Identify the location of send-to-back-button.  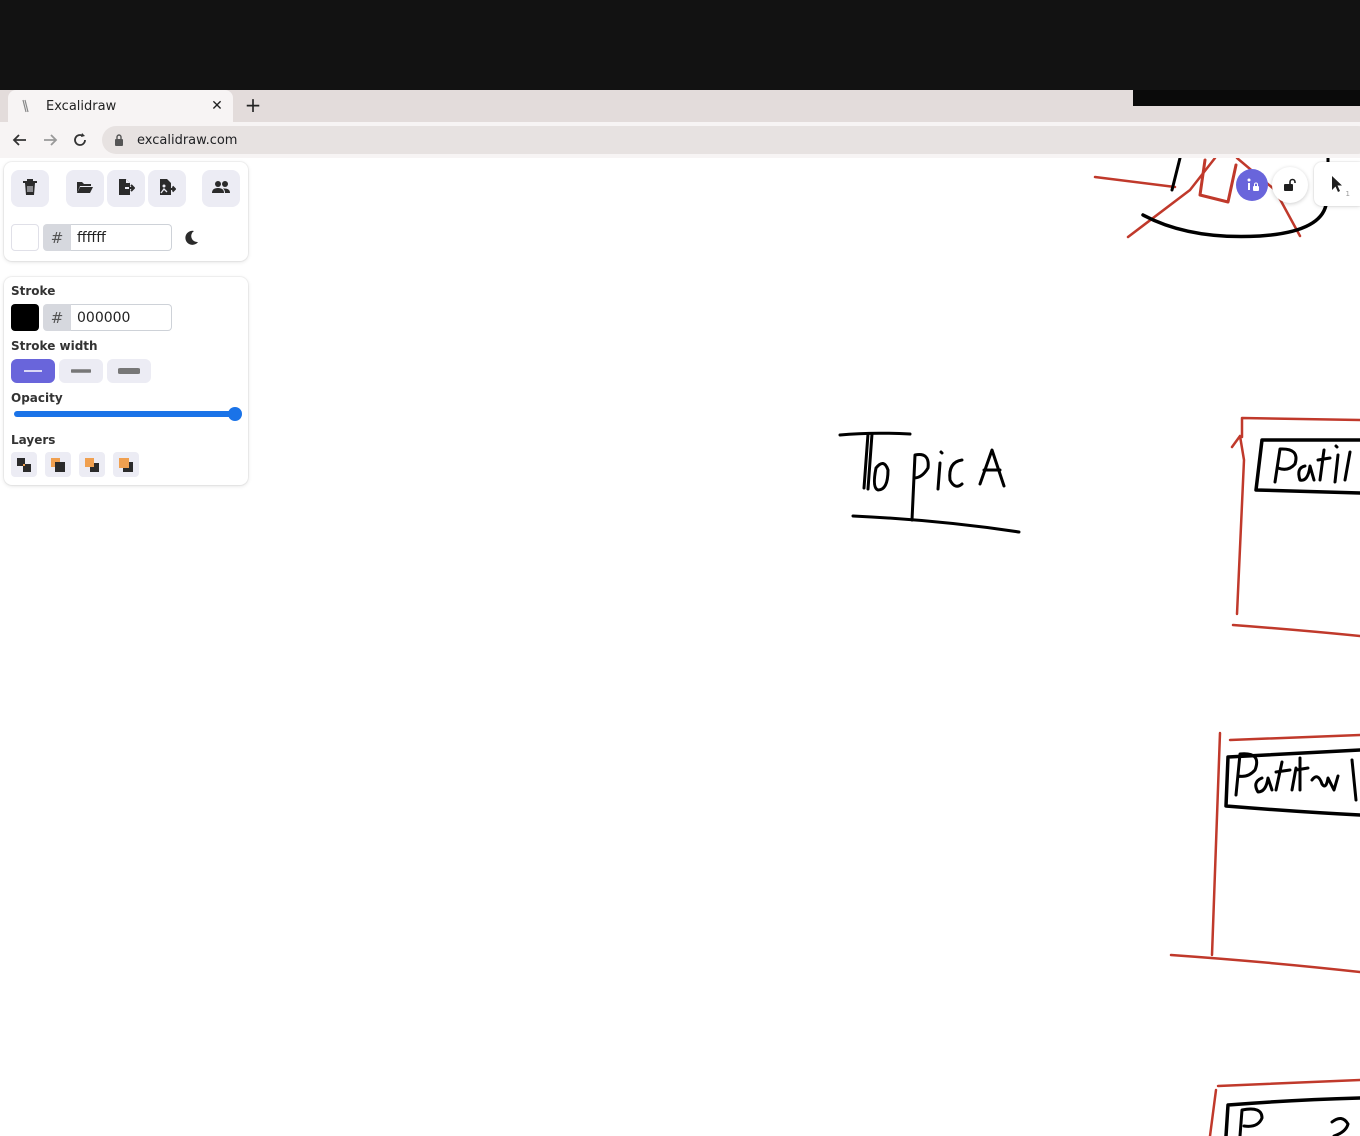
(24, 464).